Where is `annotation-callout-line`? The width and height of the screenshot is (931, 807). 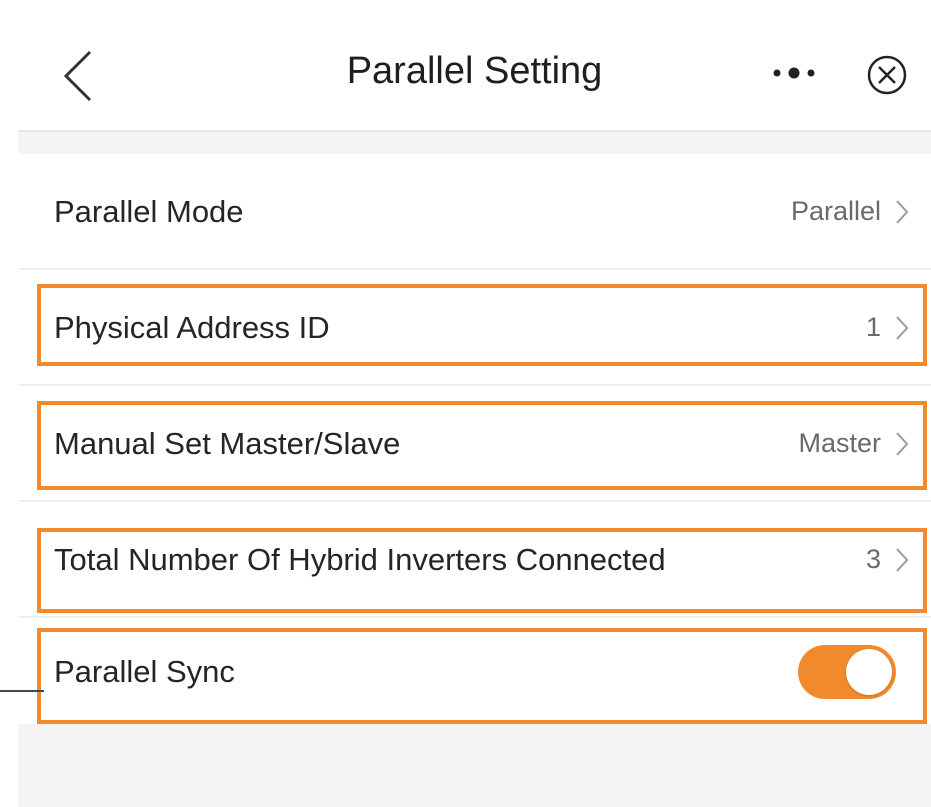
annotation-callout-line is located at coordinates (22, 691).